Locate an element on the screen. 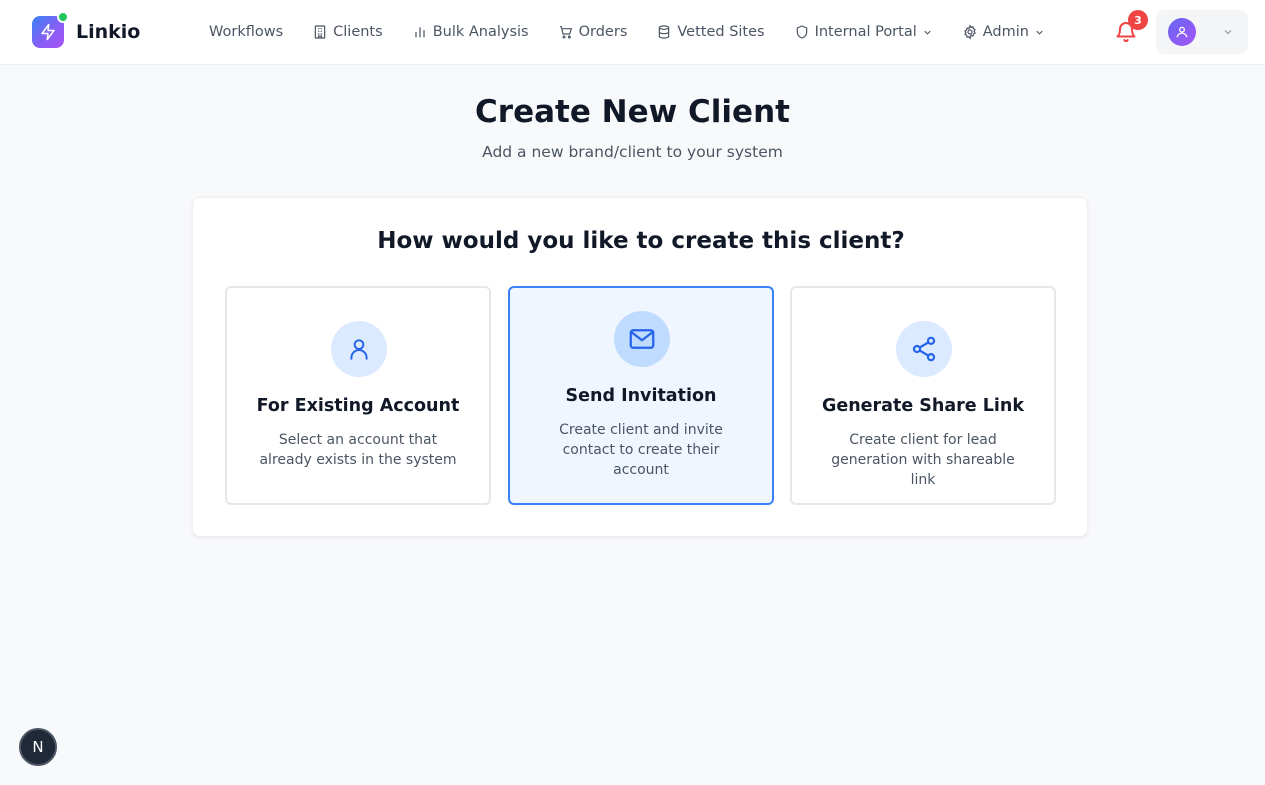 Image resolution: width=1265 pixels, height=785 pixels. building-icon is located at coordinates (320, 32).